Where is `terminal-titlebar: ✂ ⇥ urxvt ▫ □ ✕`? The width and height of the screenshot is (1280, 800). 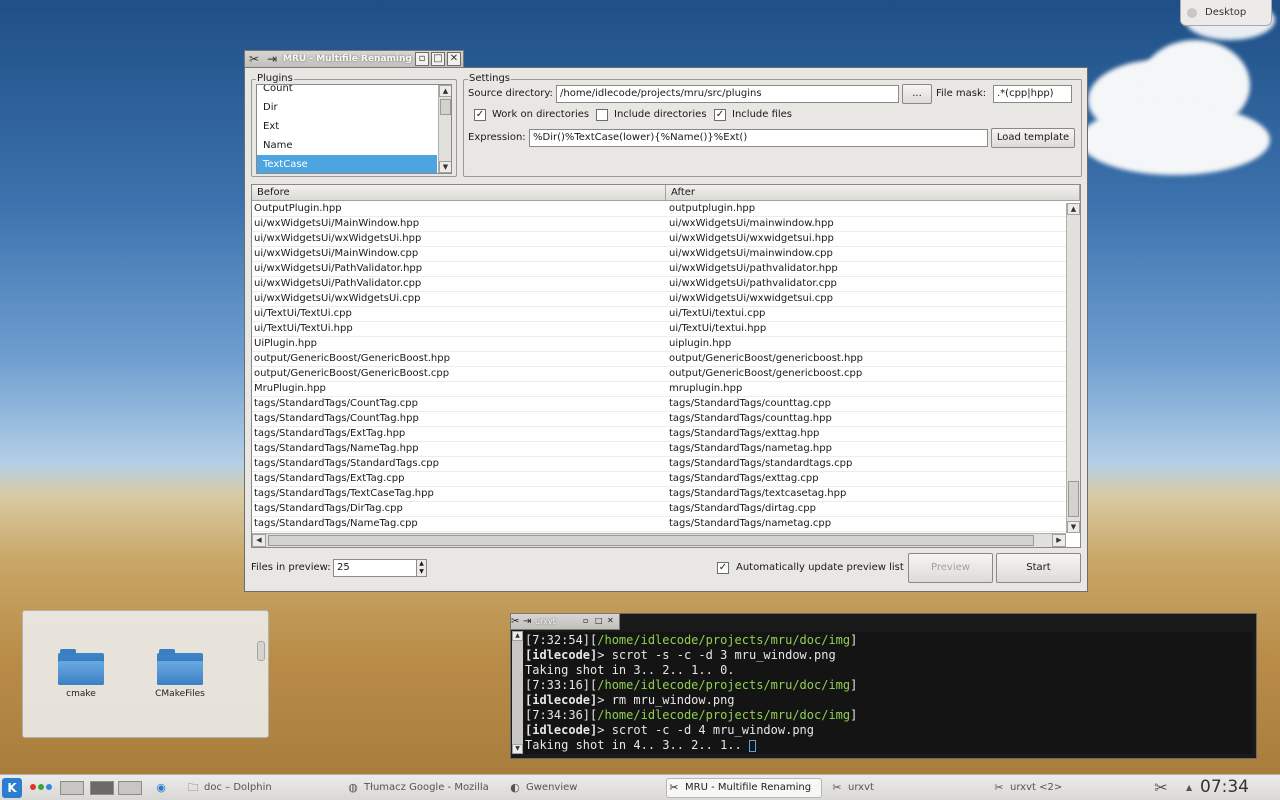 terminal-titlebar: ✂ ⇥ urxvt ▫ □ ✕ is located at coordinates (565, 621).